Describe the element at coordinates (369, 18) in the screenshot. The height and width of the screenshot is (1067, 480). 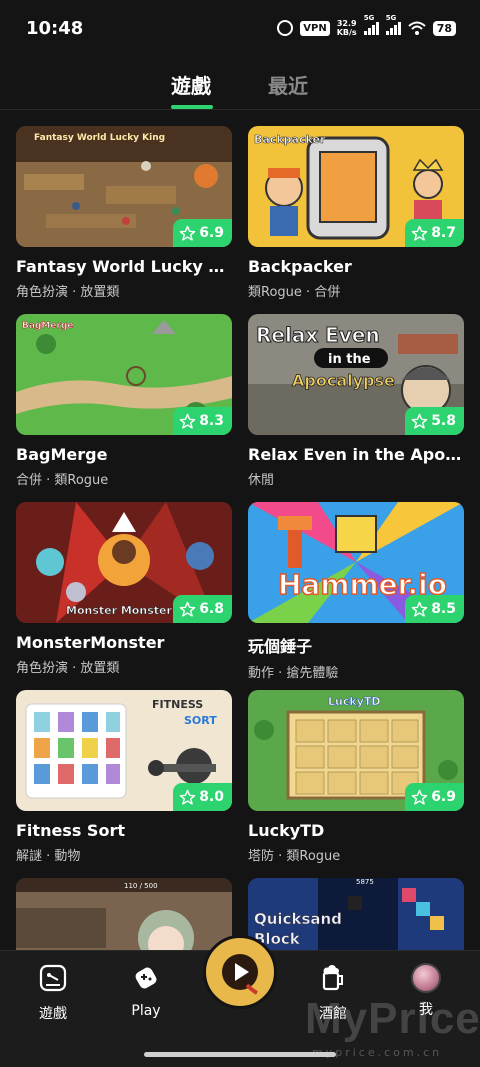
I see `signal-label-1: 5G` at that location.